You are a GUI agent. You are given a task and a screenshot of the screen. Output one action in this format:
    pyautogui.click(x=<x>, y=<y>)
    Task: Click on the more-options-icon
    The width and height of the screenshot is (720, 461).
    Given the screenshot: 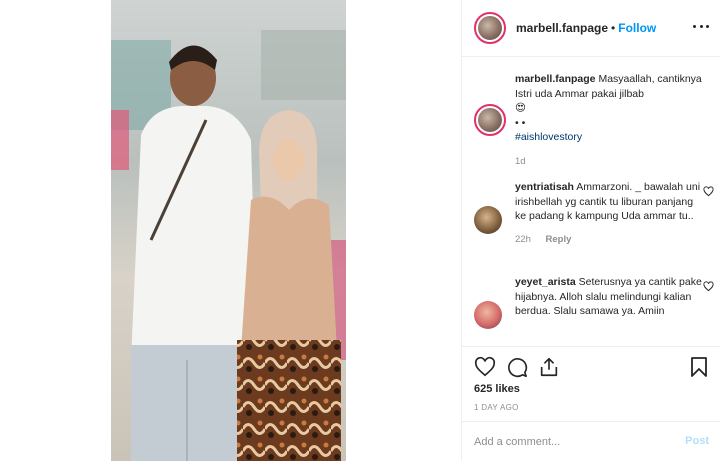 What is the action you would take?
    pyautogui.click(x=701, y=26)
    